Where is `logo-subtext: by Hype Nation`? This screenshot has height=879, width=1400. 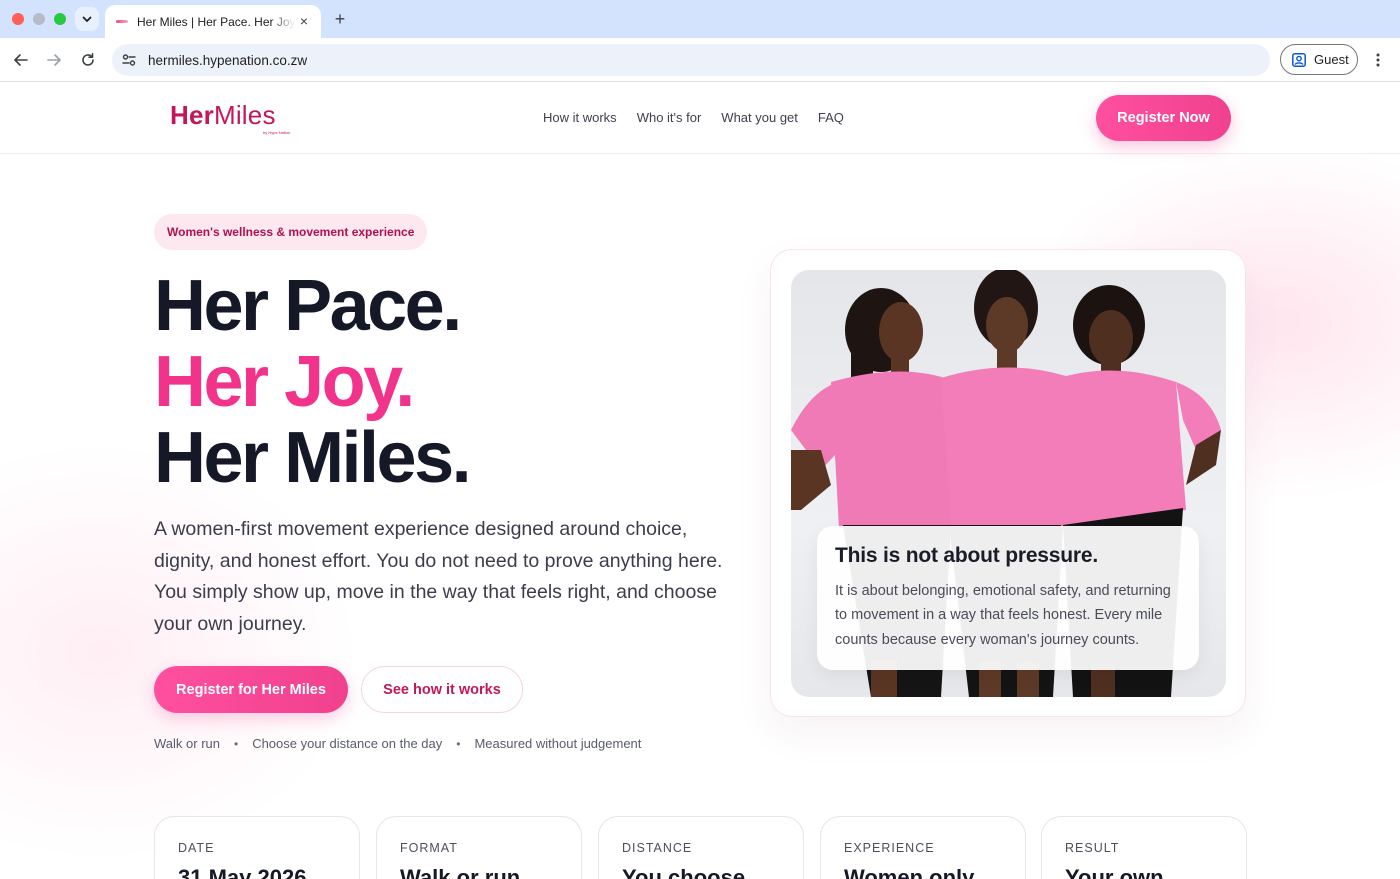
logo-subtext: by Hype Nation is located at coordinates (277, 132).